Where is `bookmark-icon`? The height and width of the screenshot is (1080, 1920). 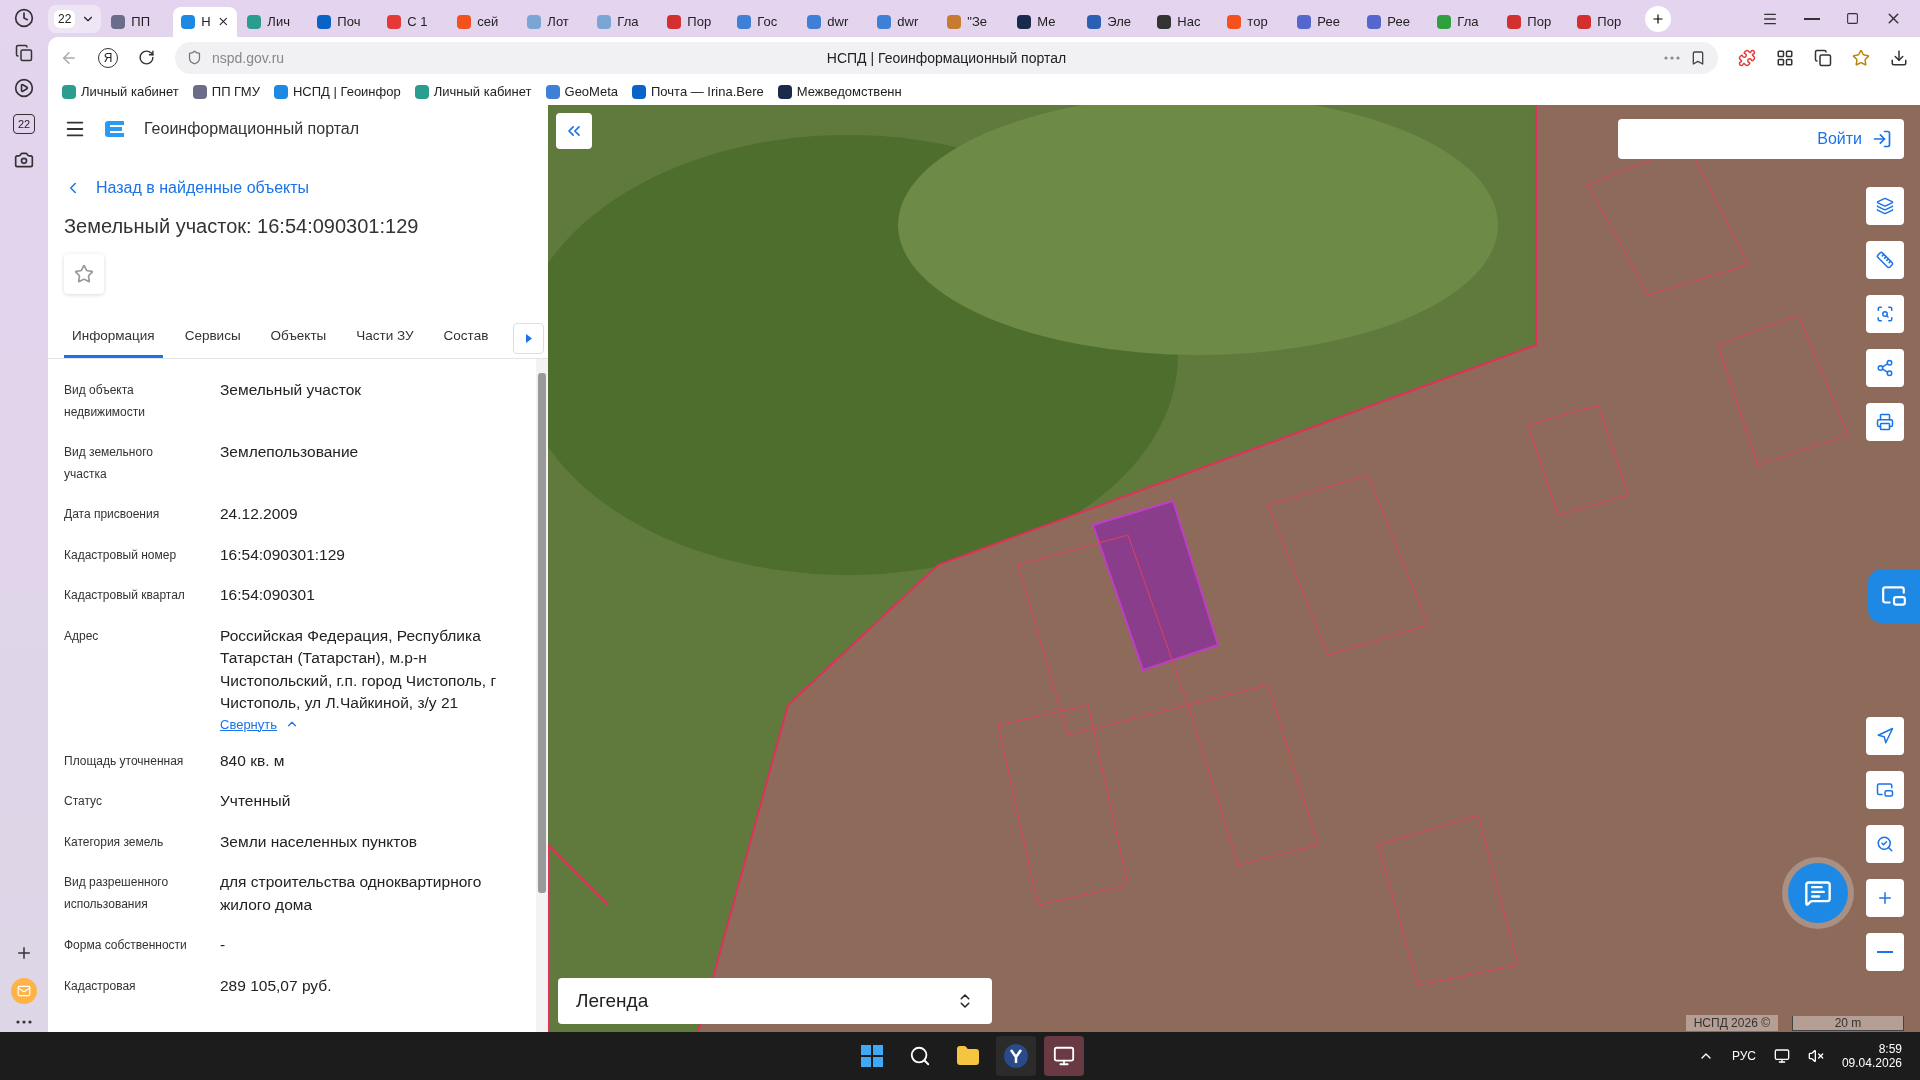 bookmark-icon is located at coordinates (1698, 57).